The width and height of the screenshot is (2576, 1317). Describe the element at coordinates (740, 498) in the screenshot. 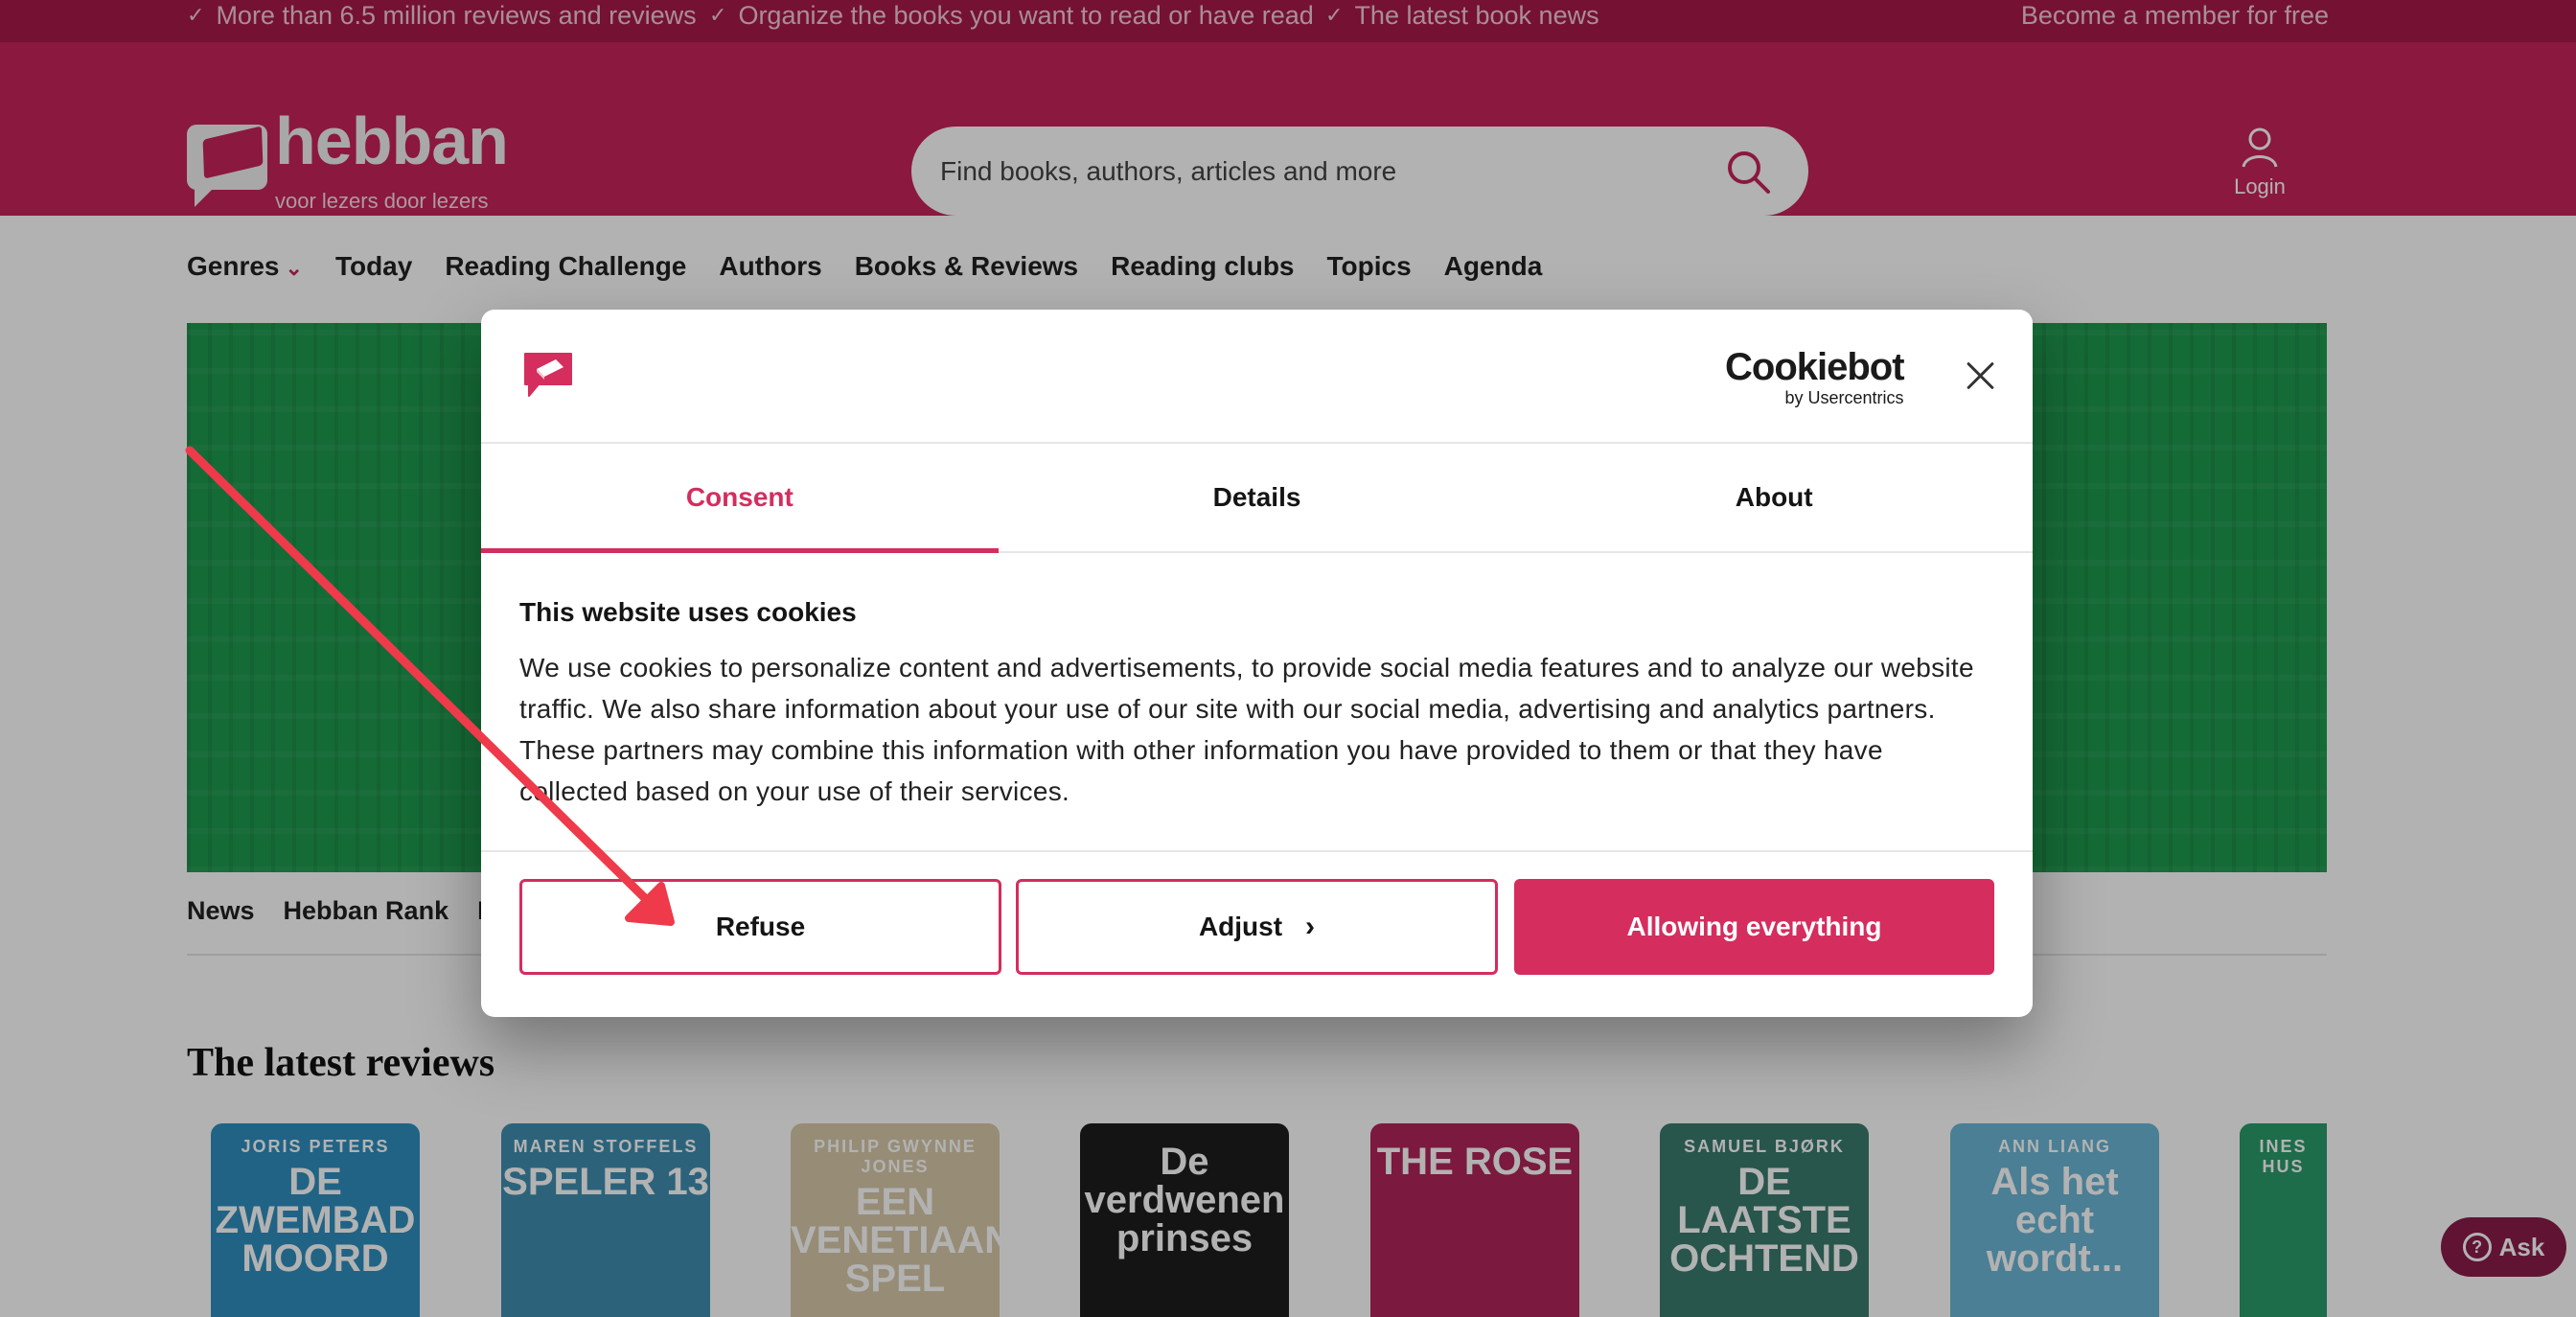

I see `tab-consent: Consent` at that location.